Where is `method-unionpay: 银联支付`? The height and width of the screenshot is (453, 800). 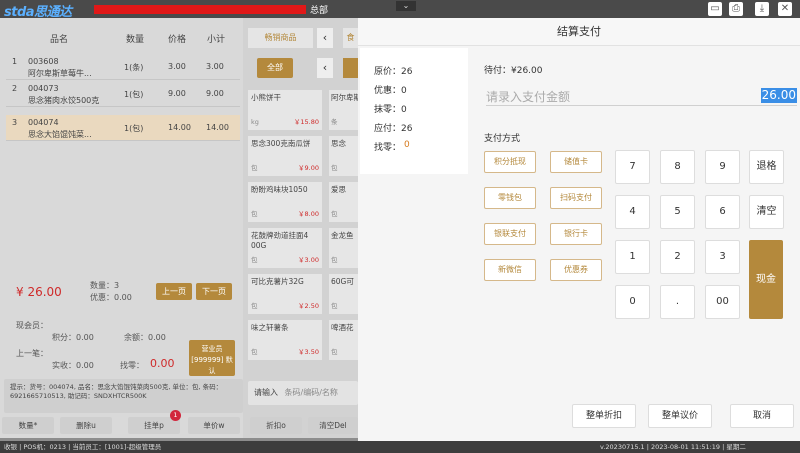 method-unionpay: 银联支付 is located at coordinates (510, 234).